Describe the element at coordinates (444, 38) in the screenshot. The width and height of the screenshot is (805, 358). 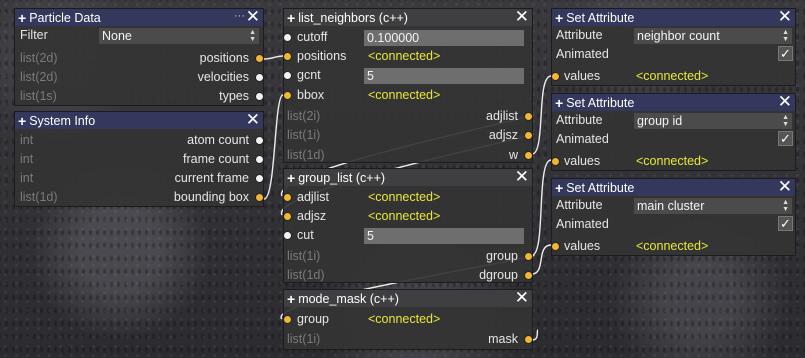
I see `cutoff-field: 0.100000` at that location.